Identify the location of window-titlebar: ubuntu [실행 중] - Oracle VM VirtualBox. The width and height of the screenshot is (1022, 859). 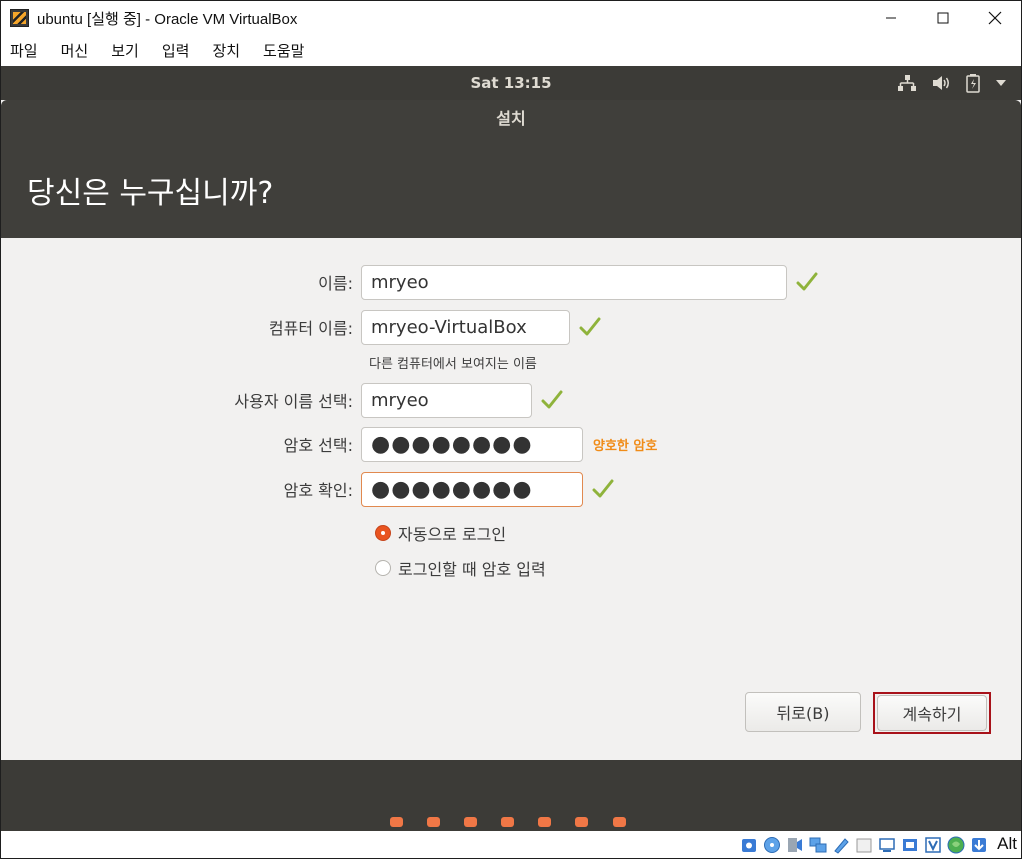
(511, 18).